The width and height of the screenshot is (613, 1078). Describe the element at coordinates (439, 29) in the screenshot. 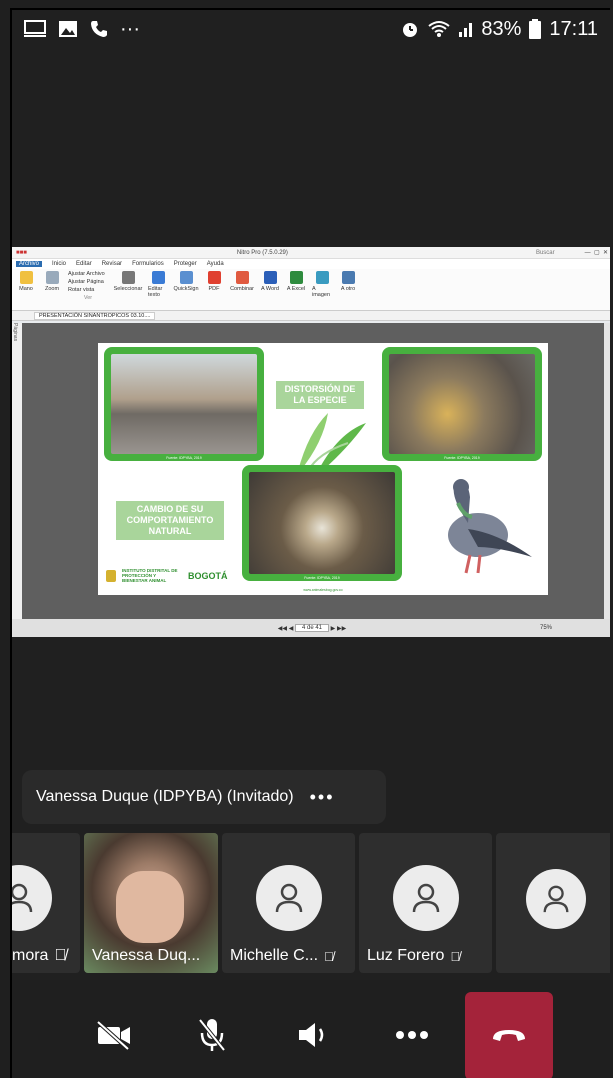

I see `wifi-icon` at that location.